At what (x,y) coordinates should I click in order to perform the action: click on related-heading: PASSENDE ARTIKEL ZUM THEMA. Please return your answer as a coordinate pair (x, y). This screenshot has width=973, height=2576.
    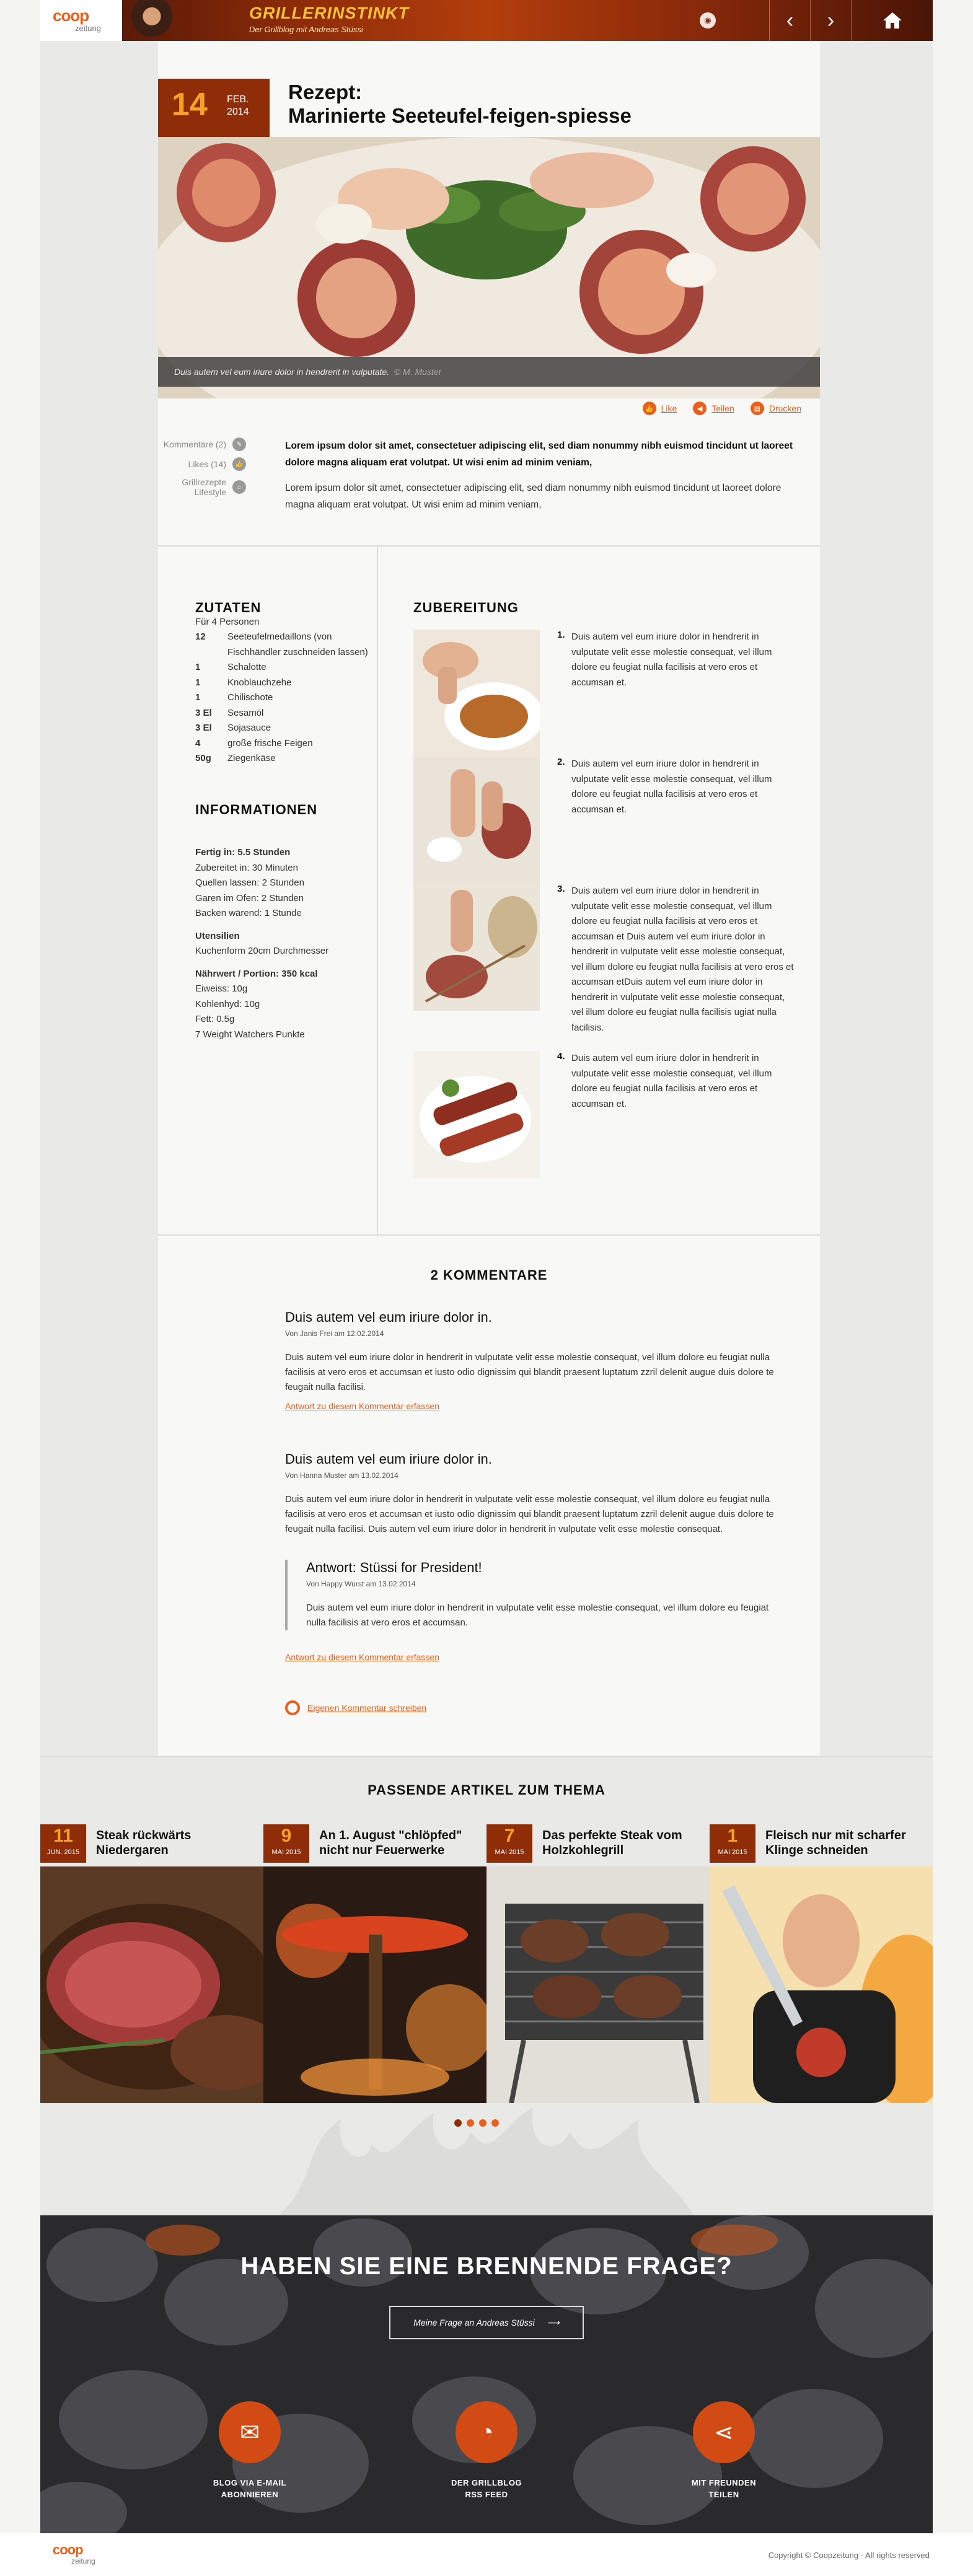
    Looking at the image, I should click on (486, 1790).